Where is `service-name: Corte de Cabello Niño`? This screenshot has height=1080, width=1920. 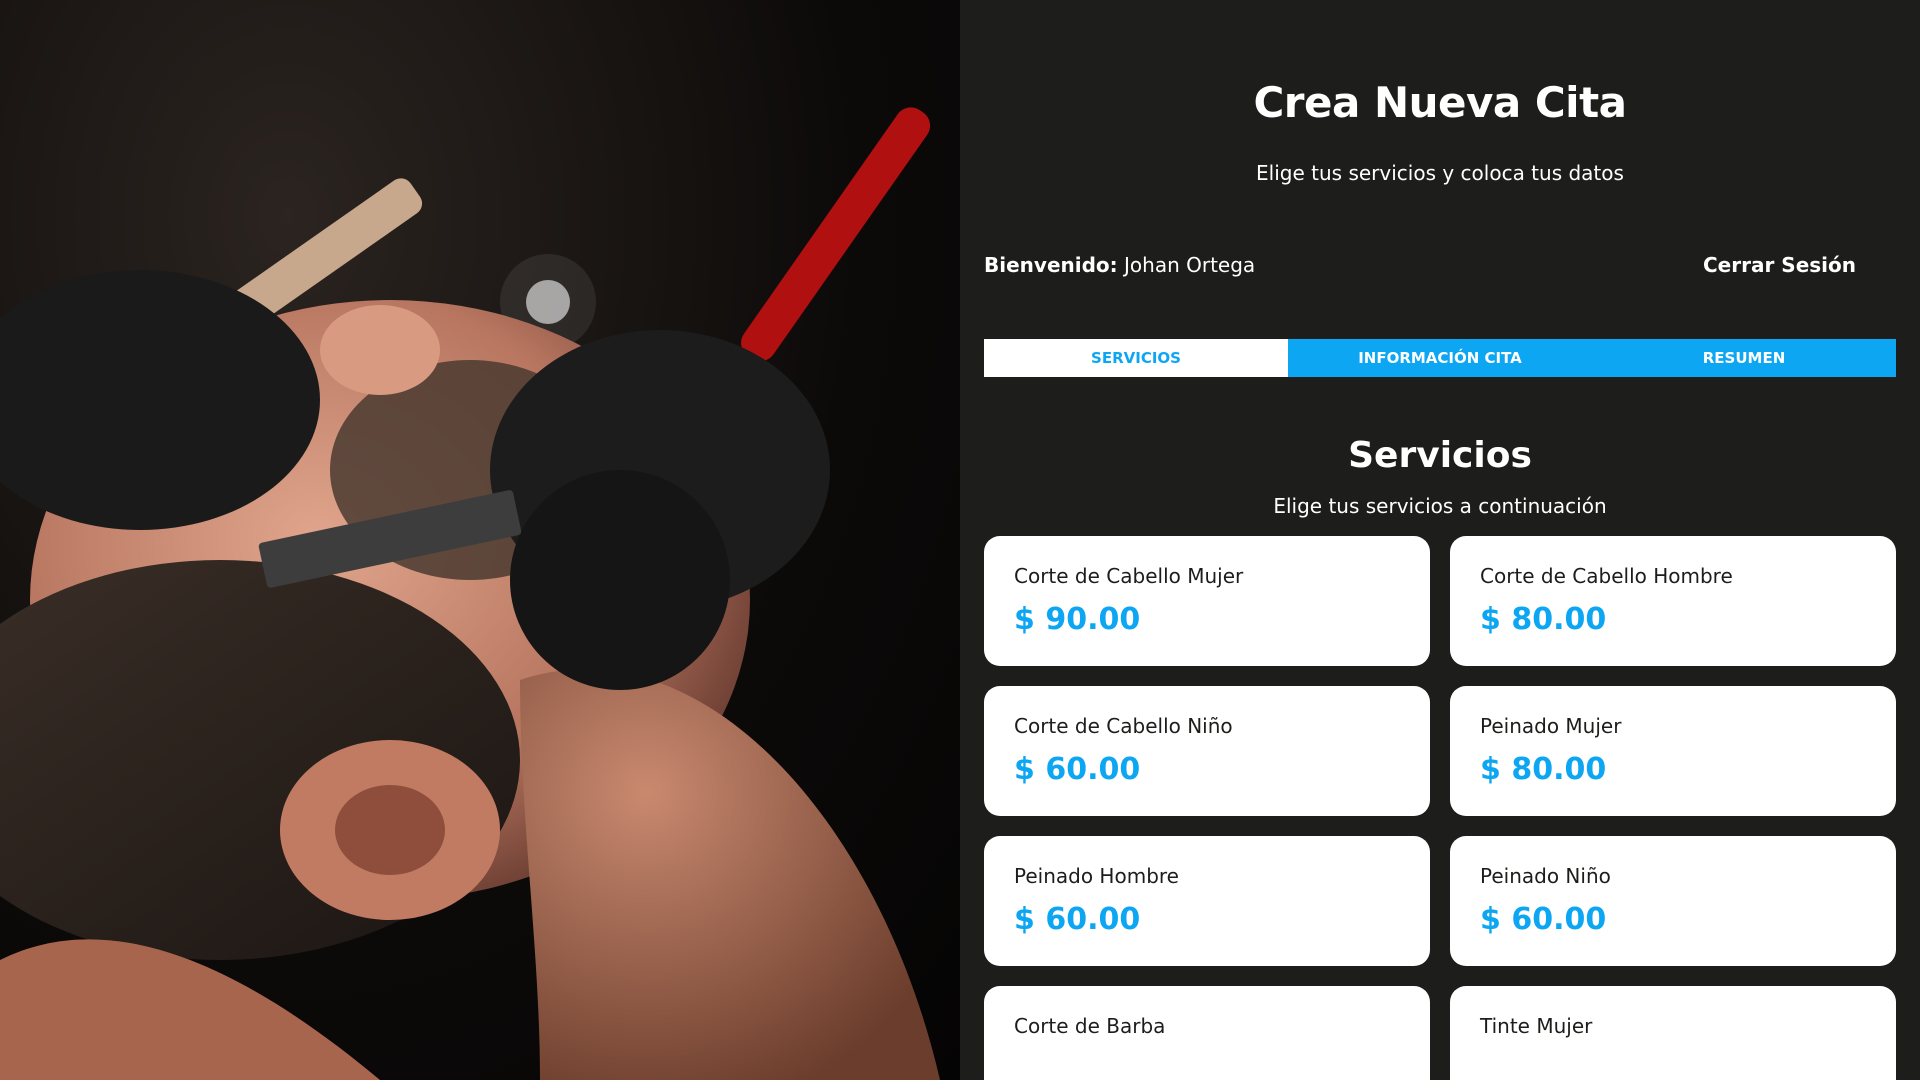
service-name: Corte de Cabello Niño is located at coordinates (1123, 726).